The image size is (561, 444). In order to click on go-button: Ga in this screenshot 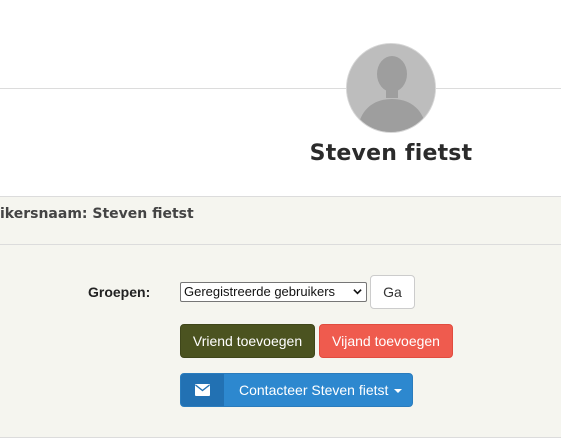, I will do `click(392, 292)`.